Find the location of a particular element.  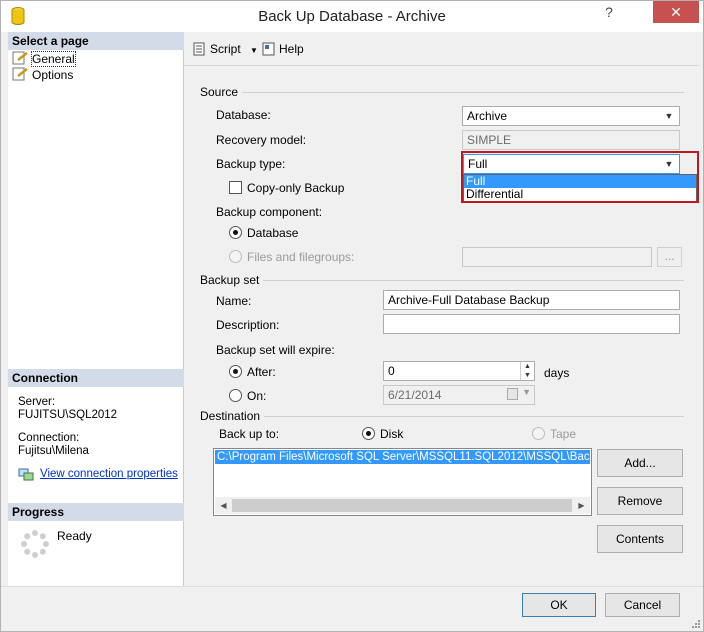

scrollbar-thumb is located at coordinates (402, 505).